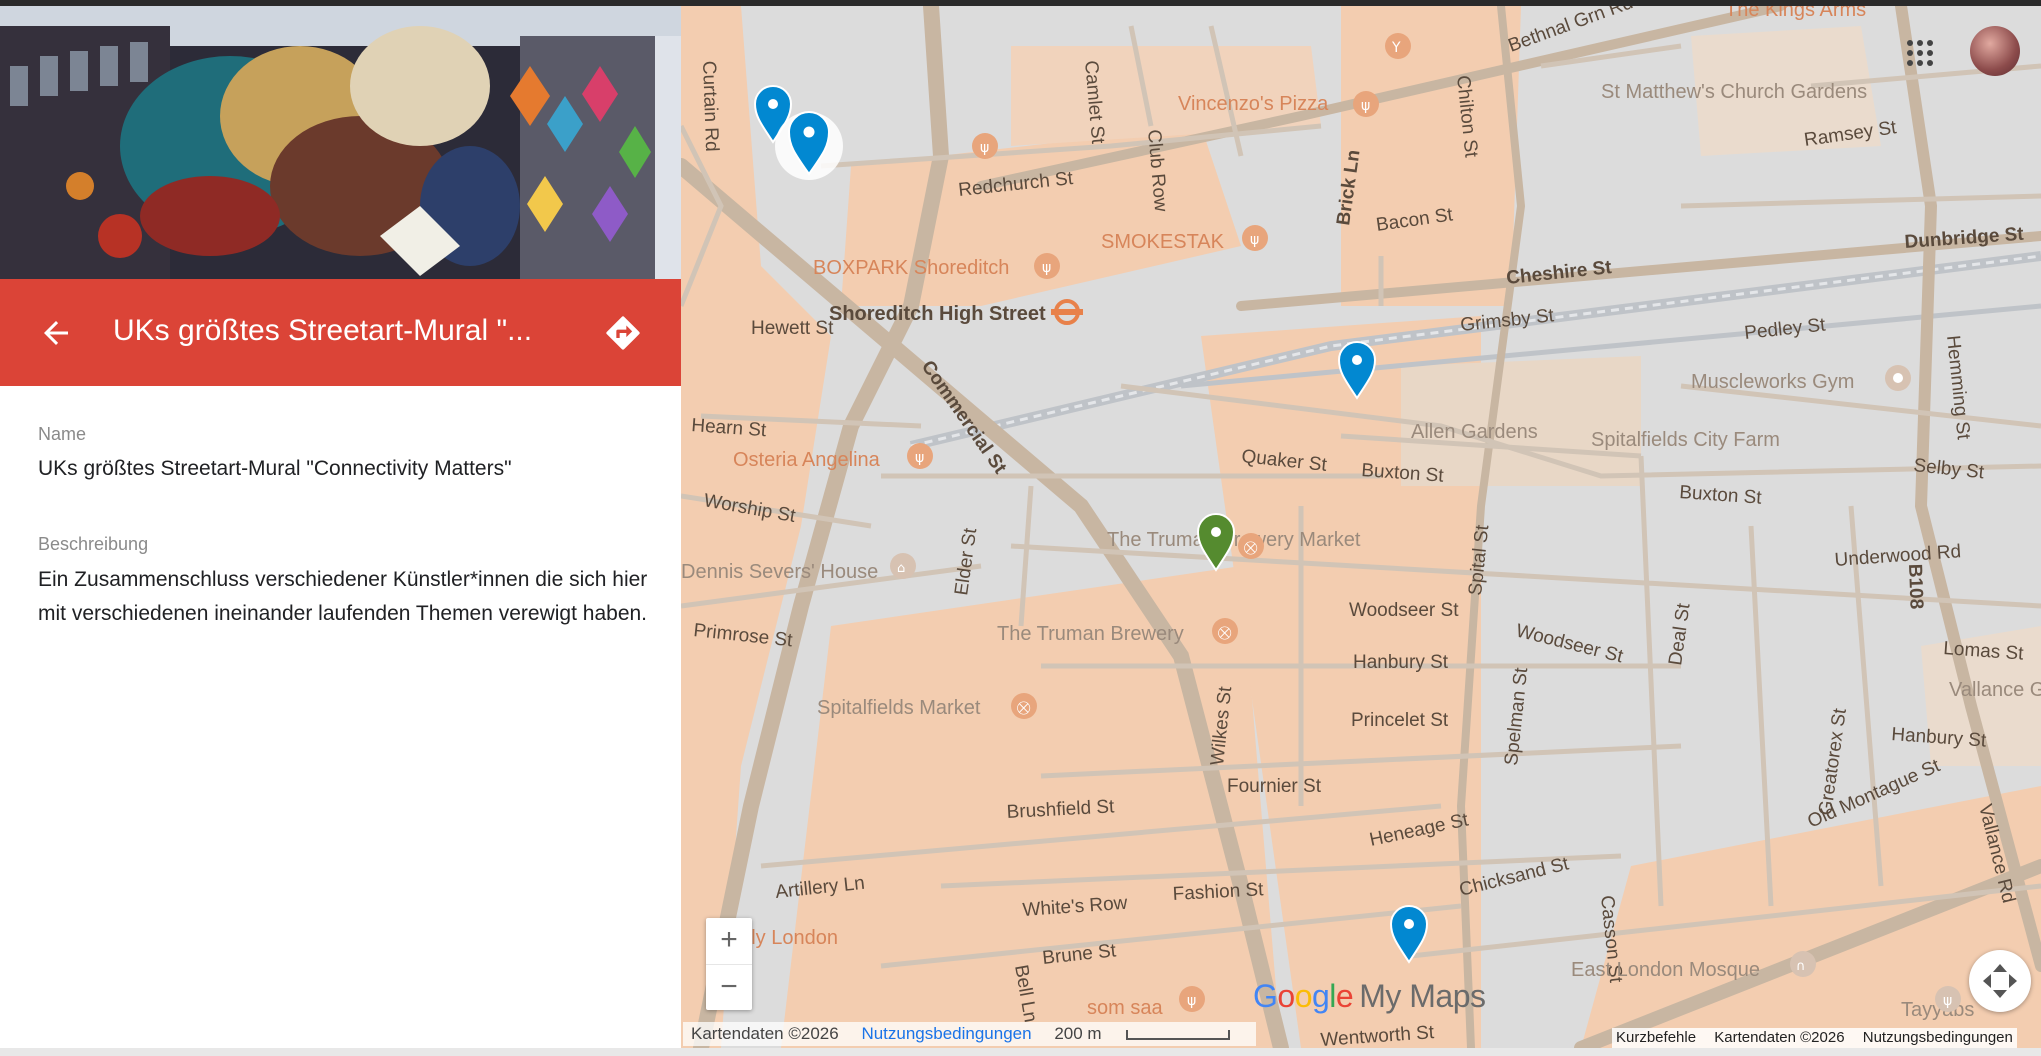  I want to click on poi-label: Spitalfields Market, so click(899, 708).